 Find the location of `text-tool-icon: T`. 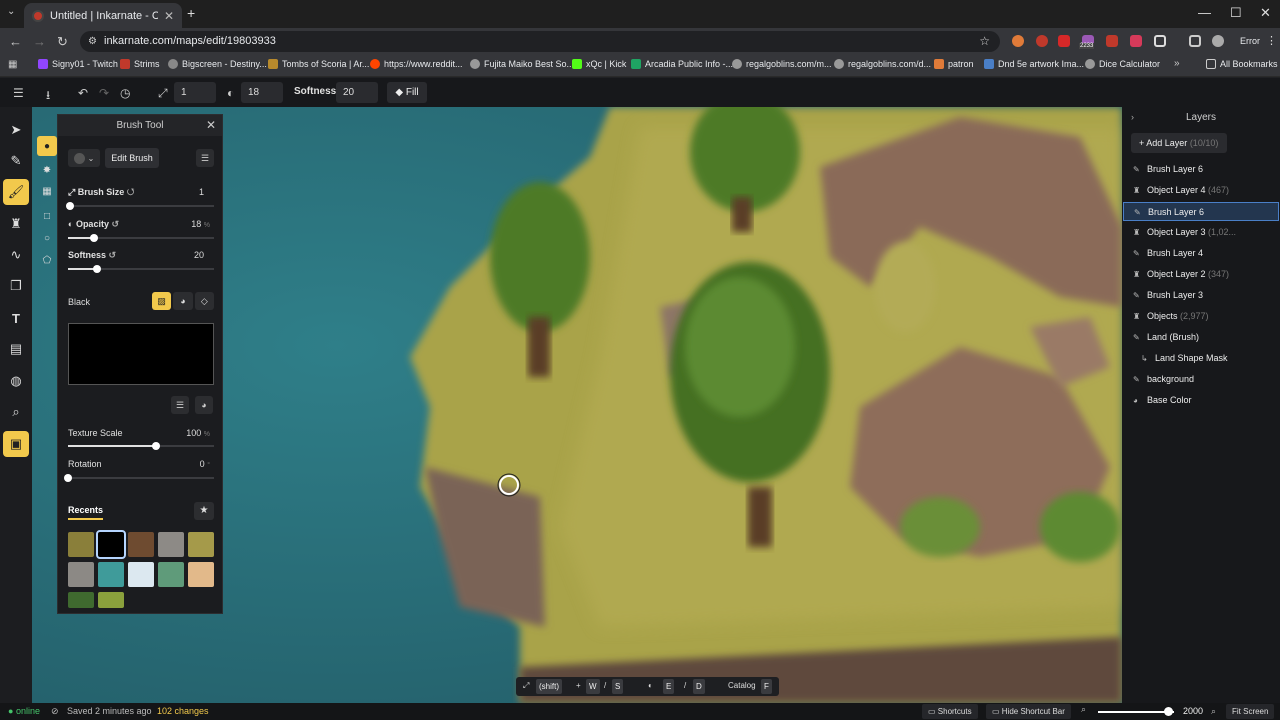

text-tool-icon: T is located at coordinates (16, 318).